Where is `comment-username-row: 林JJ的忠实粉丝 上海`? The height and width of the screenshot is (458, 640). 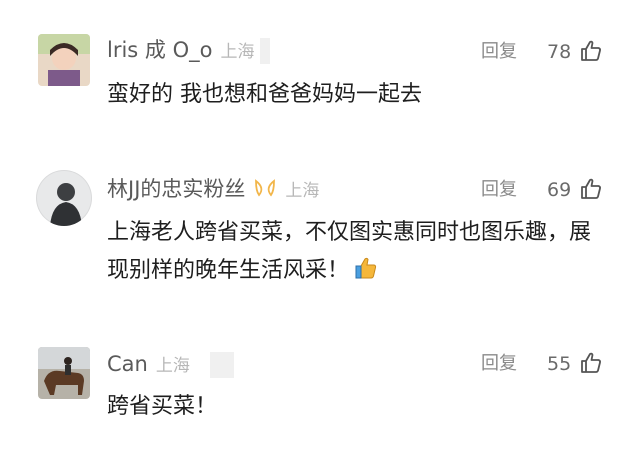 comment-username-row: 林JJ的忠实粉丝 上海 is located at coordinates (213, 190).